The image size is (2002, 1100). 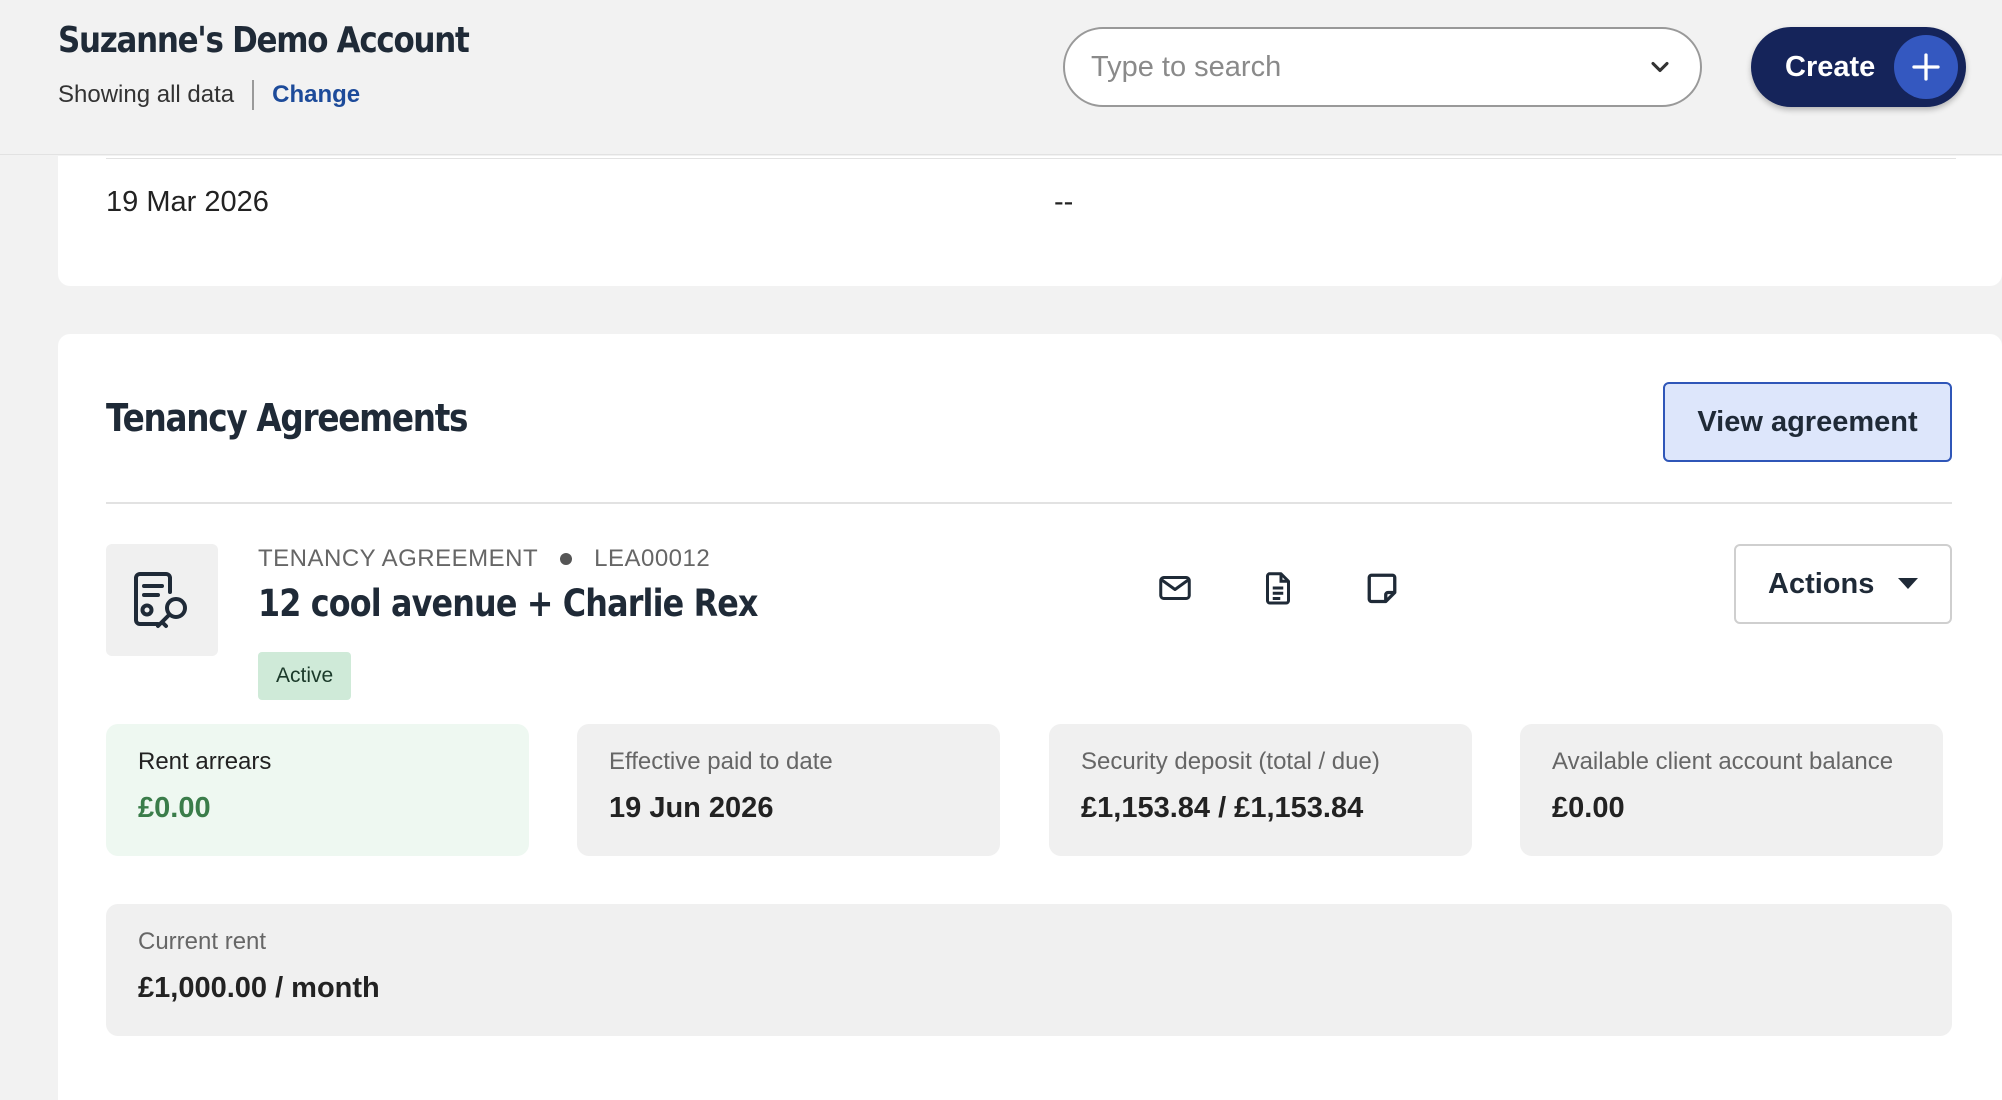 What do you see at coordinates (1723, 761) in the screenshot?
I see `stat-label: Available client account balance` at bounding box center [1723, 761].